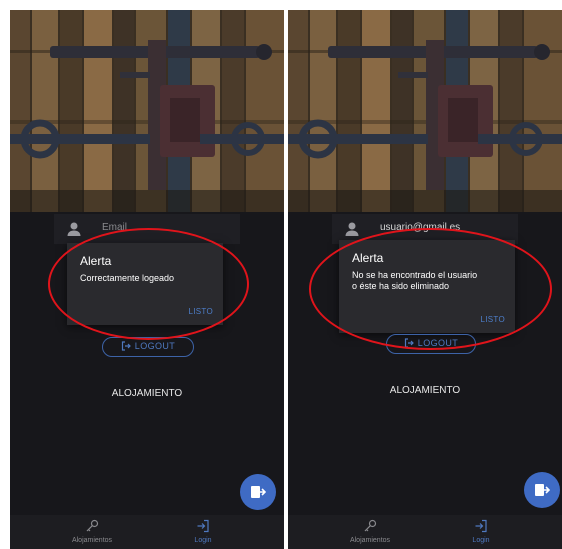  What do you see at coordinates (148, 284) in the screenshot?
I see `annotation-ellipse-left` at bounding box center [148, 284].